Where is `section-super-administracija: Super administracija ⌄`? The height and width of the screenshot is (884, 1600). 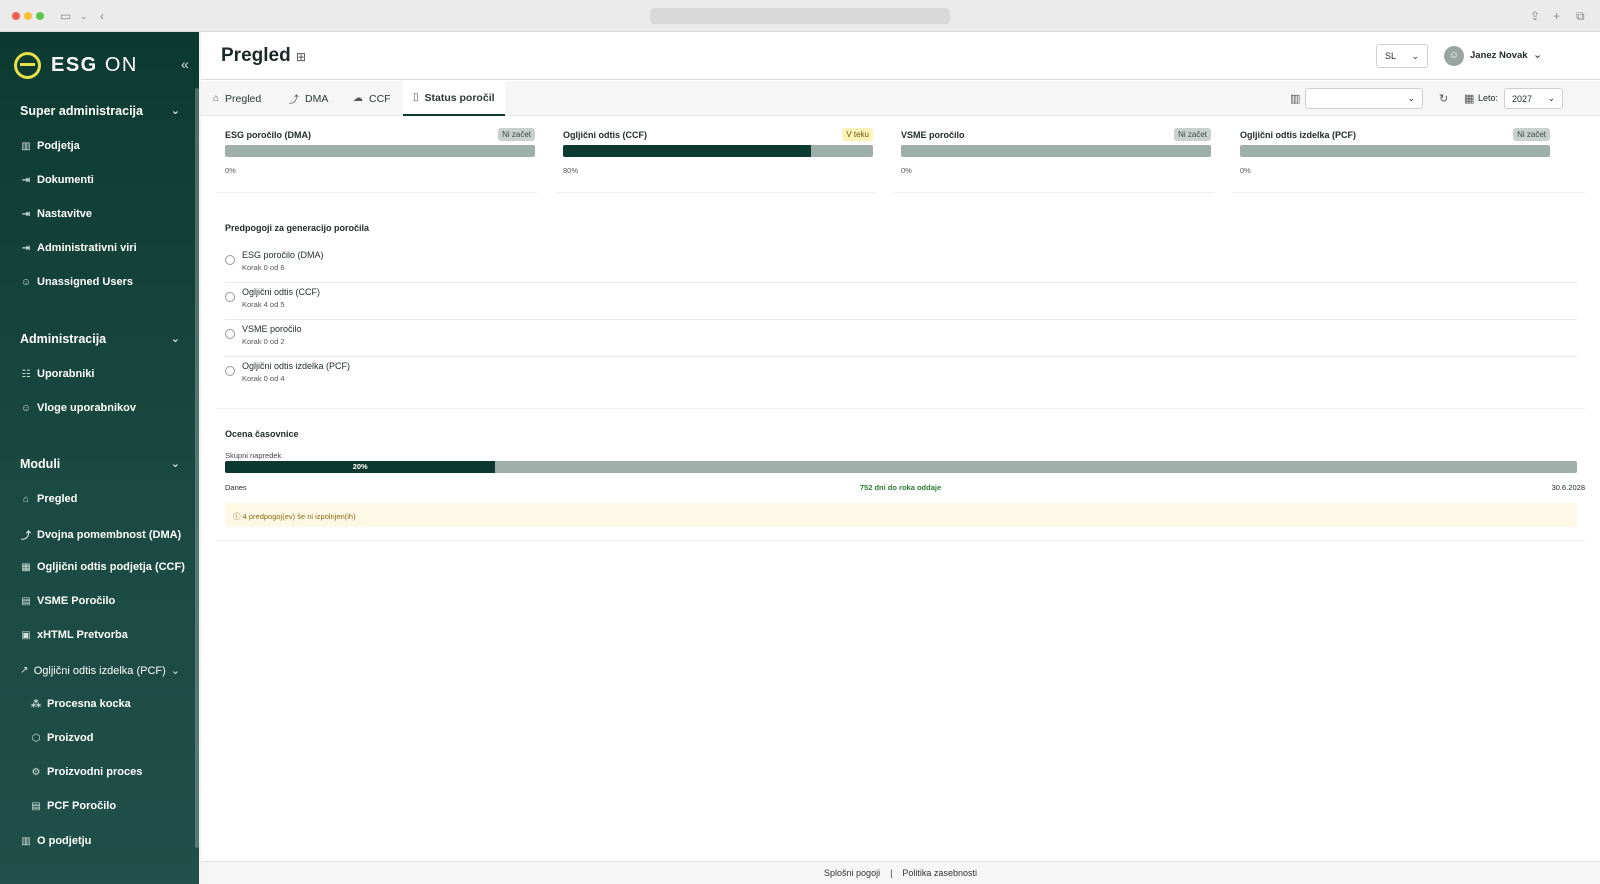
section-super-administracija: Super administracija ⌄ is located at coordinates (100, 111).